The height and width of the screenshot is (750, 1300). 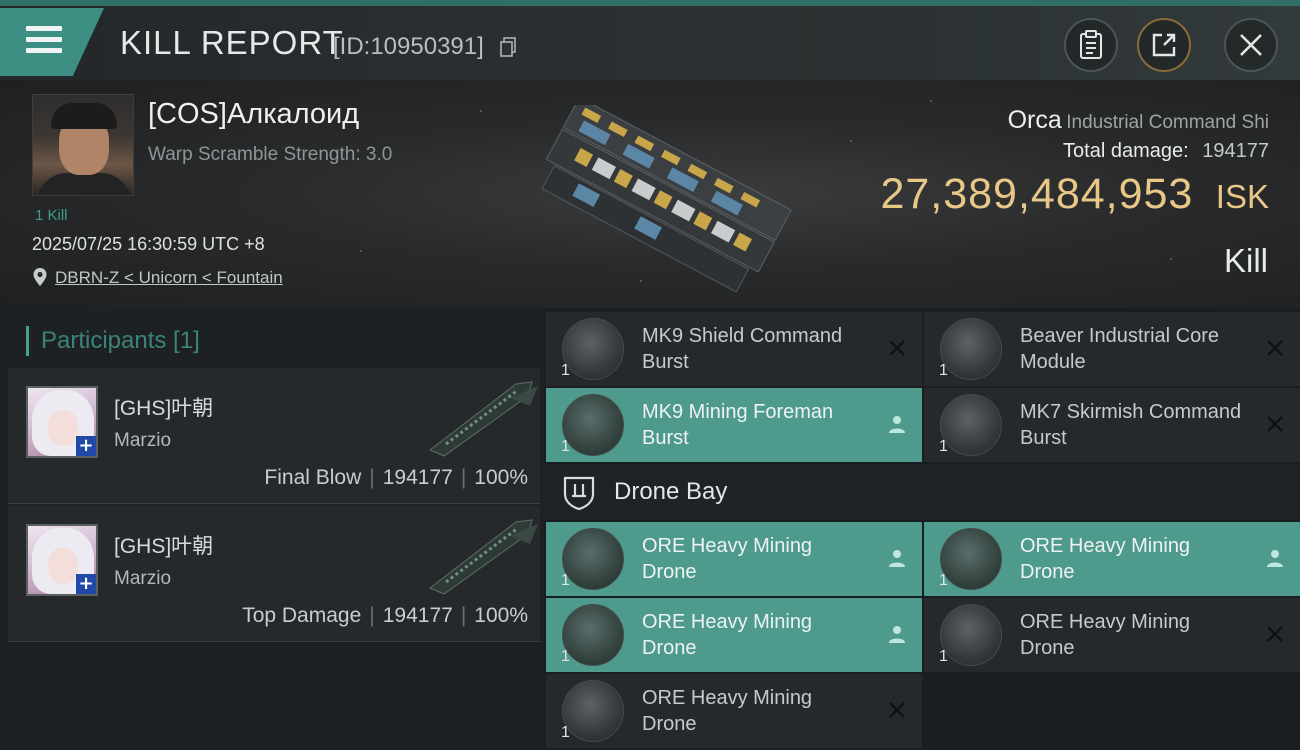 I want to click on copy-id-icon, so click(x=508, y=47).